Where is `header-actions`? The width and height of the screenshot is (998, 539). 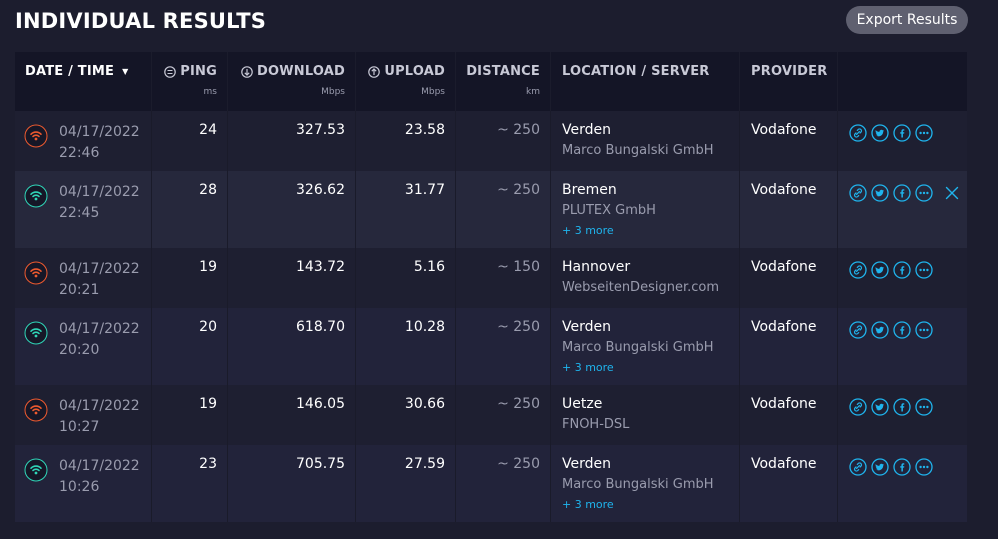 header-actions is located at coordinates (902, 81).